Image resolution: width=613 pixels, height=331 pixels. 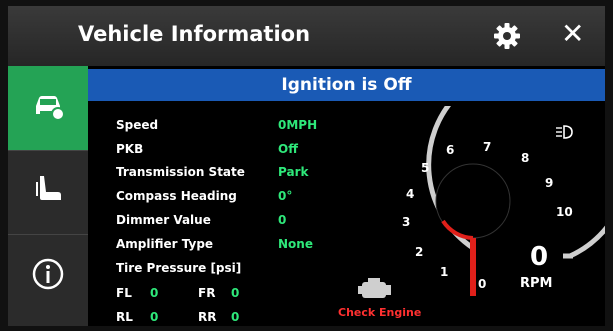 What do you see at coordinates (179, 268) in the screenshot?
I see `tire-pressure-label: Tire Pressure [psi]` at bounding box center [179, 268].